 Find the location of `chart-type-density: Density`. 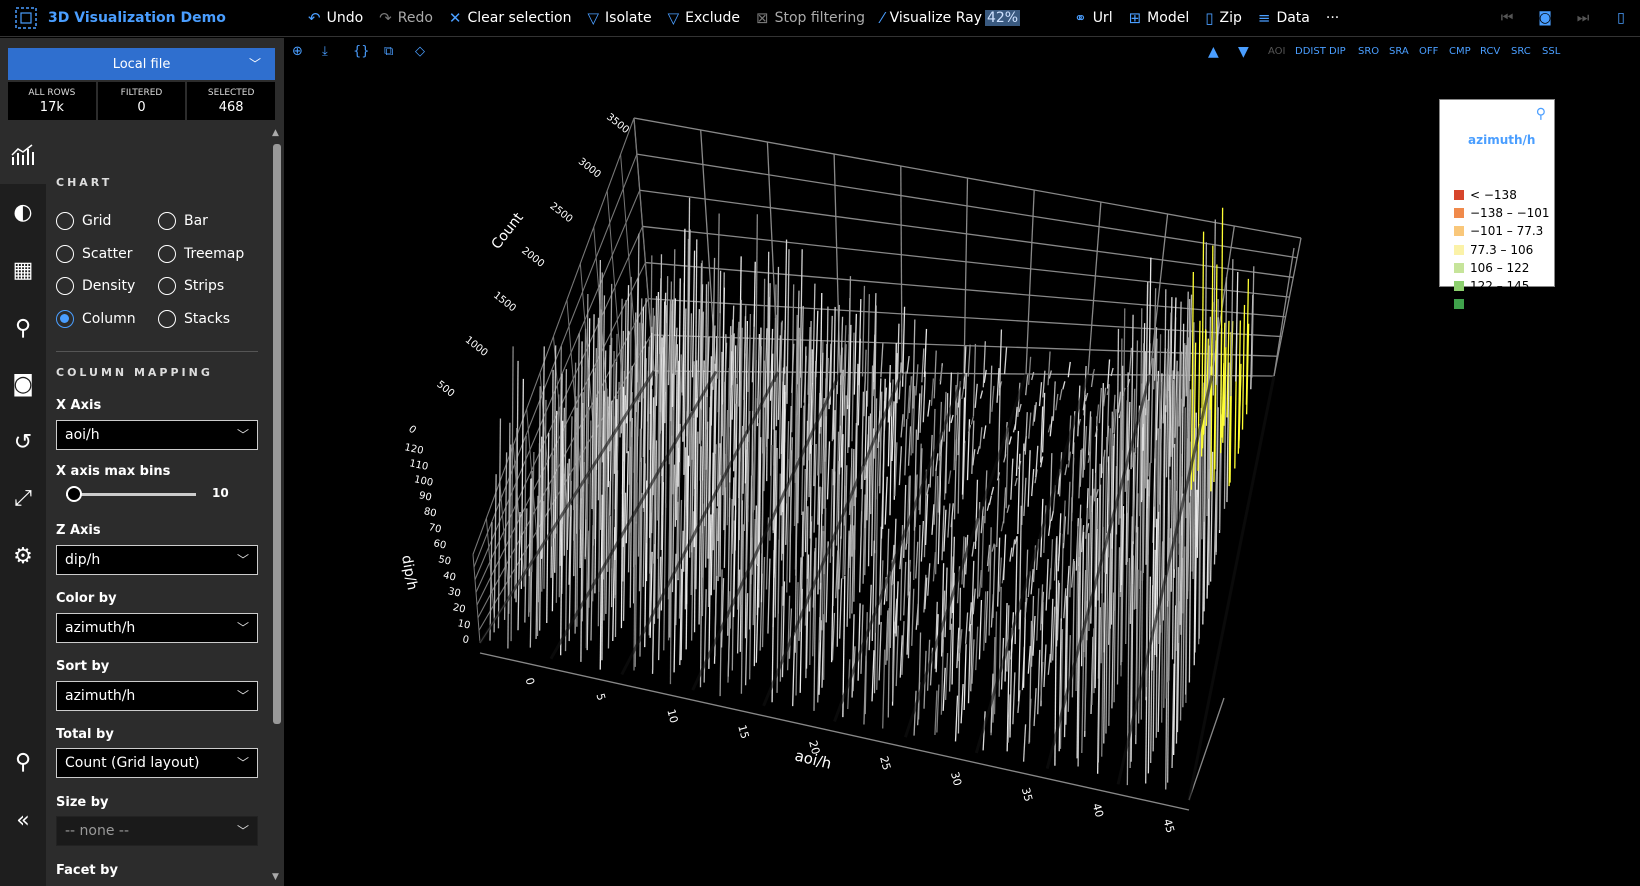

chart-type-density: Density is located at coordinates (95, 286).